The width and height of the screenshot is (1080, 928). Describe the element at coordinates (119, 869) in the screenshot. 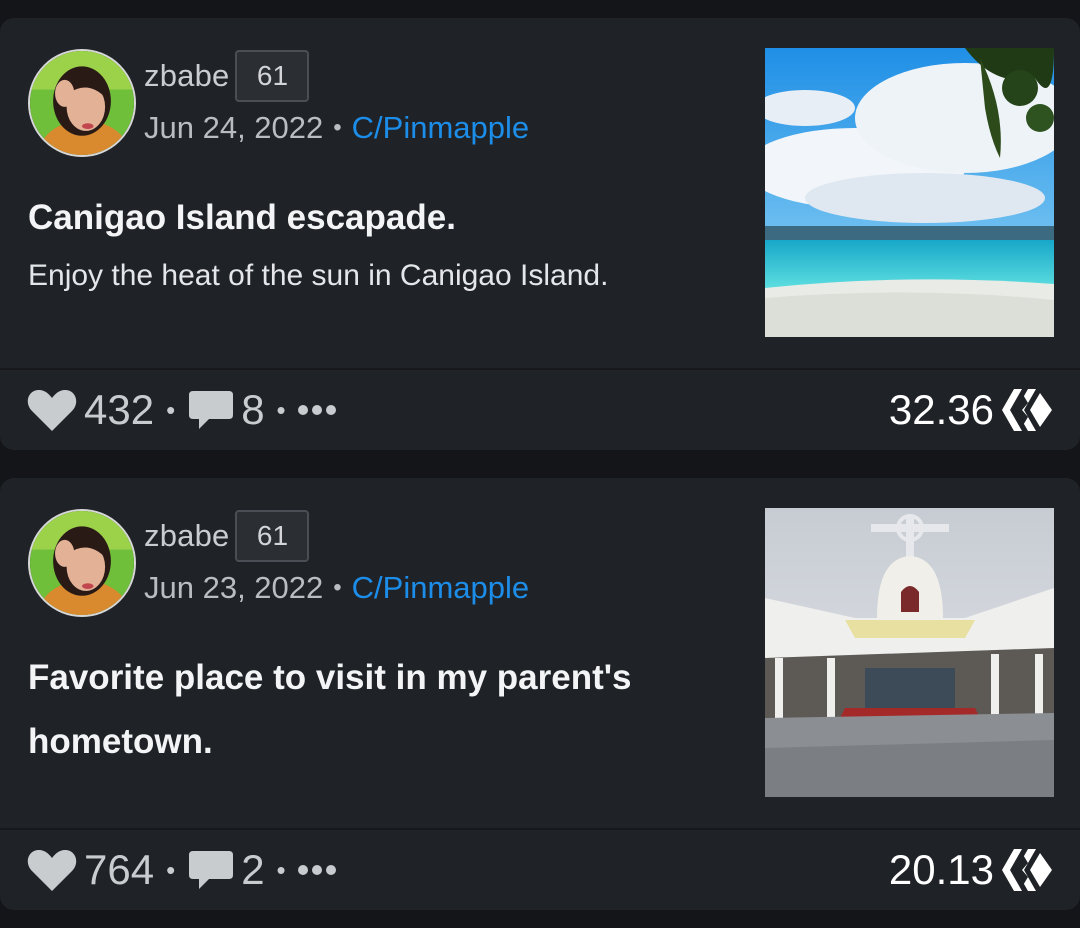

I see `vote-count: 764` at that location.